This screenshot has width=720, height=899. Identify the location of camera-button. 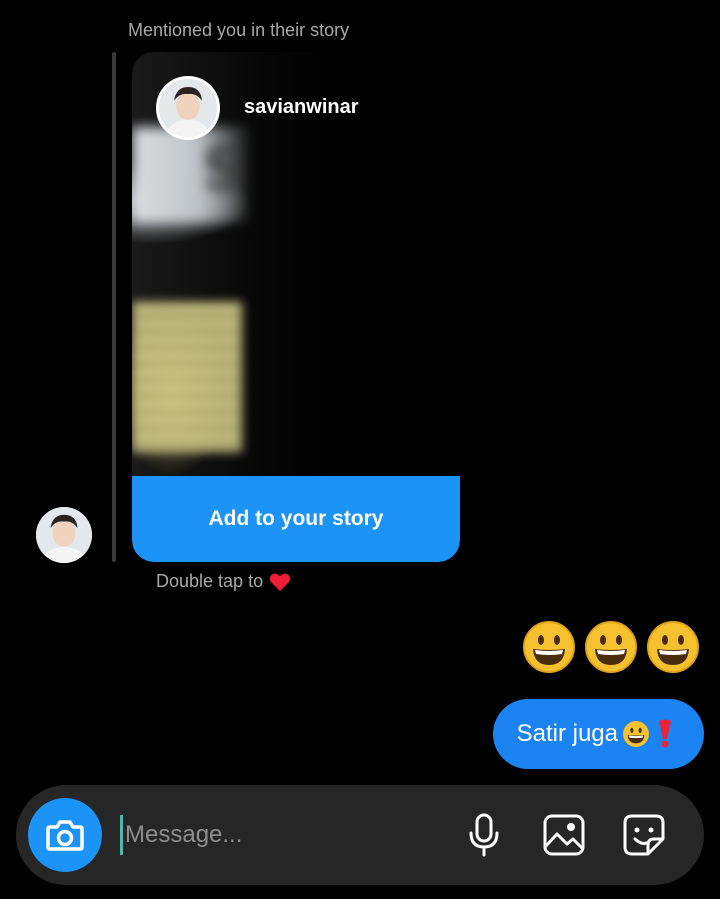
(65, 835).